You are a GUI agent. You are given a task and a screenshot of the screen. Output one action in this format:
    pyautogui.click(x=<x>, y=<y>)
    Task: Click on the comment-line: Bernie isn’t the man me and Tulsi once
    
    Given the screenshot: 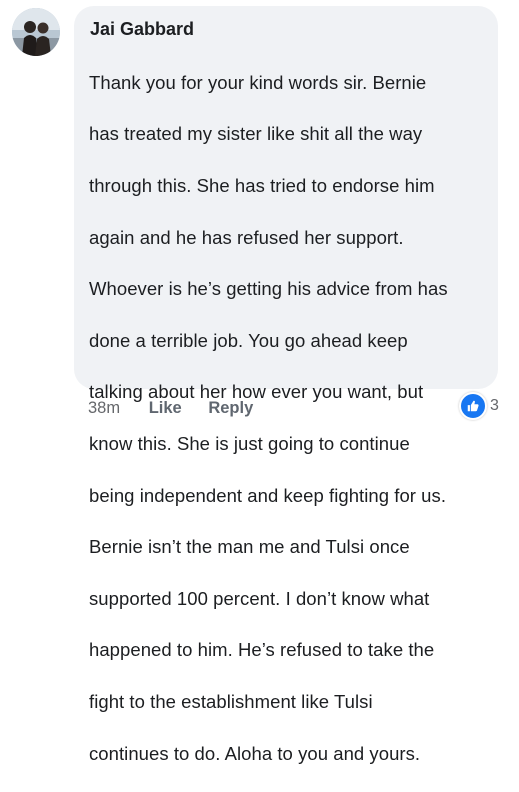 What is the action you would take?
    pyautogui.click(x=249, y=547)
    